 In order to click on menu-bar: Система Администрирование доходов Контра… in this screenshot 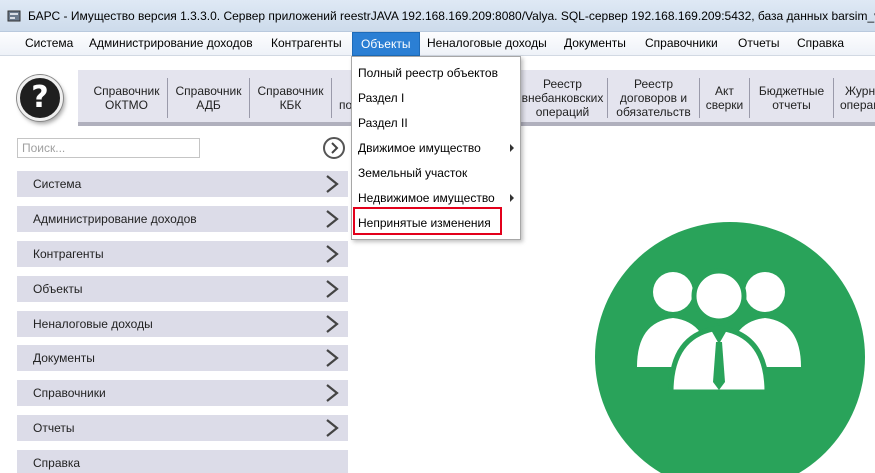, I will do `click(437, 44)`.